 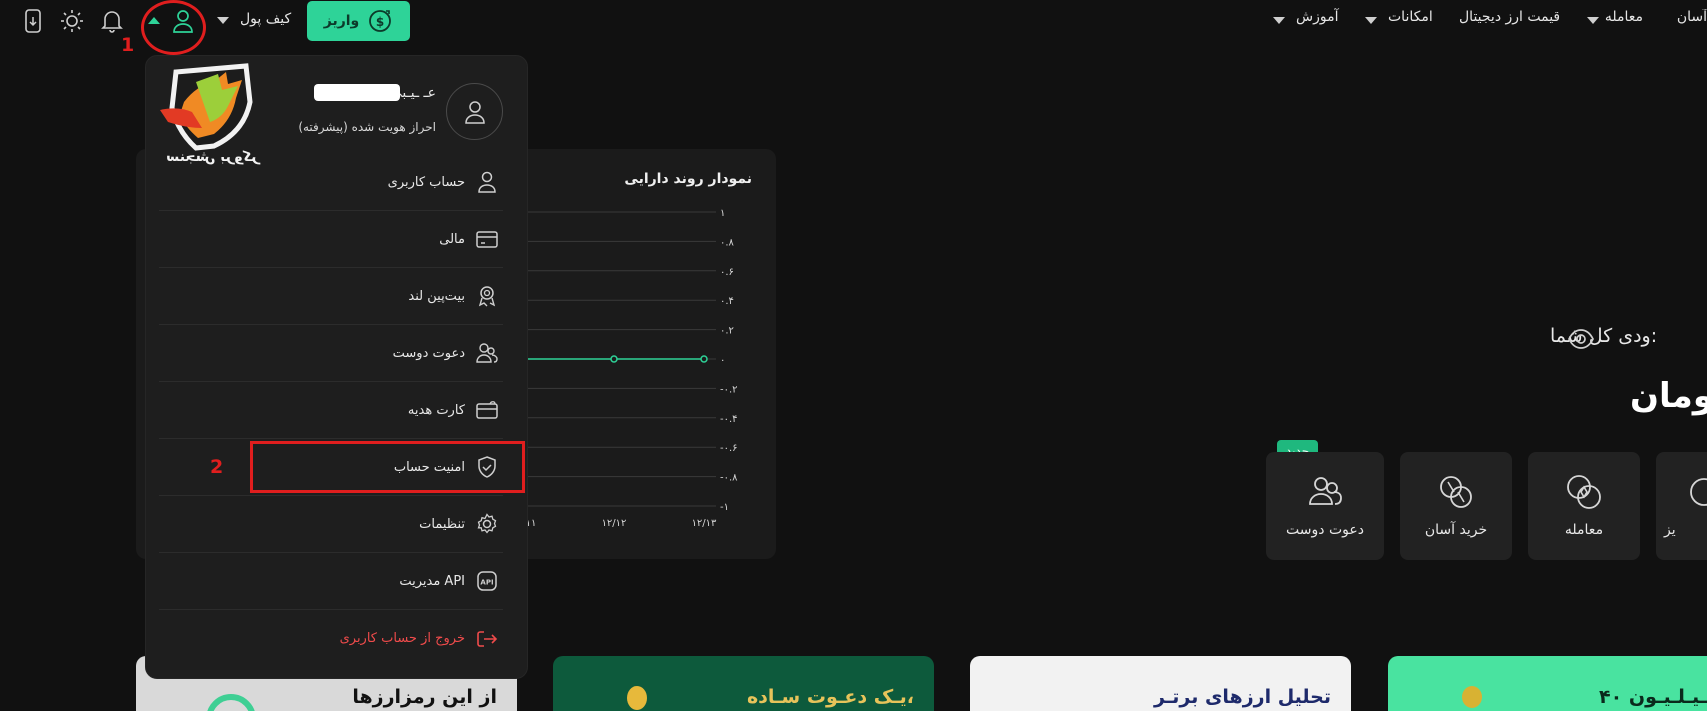 What do you see at coordinates (1160, 683) in the screenshot?
I see `banner-analysis: تحلیل ارزهای برتـر` at bounding box center [1160, 683].